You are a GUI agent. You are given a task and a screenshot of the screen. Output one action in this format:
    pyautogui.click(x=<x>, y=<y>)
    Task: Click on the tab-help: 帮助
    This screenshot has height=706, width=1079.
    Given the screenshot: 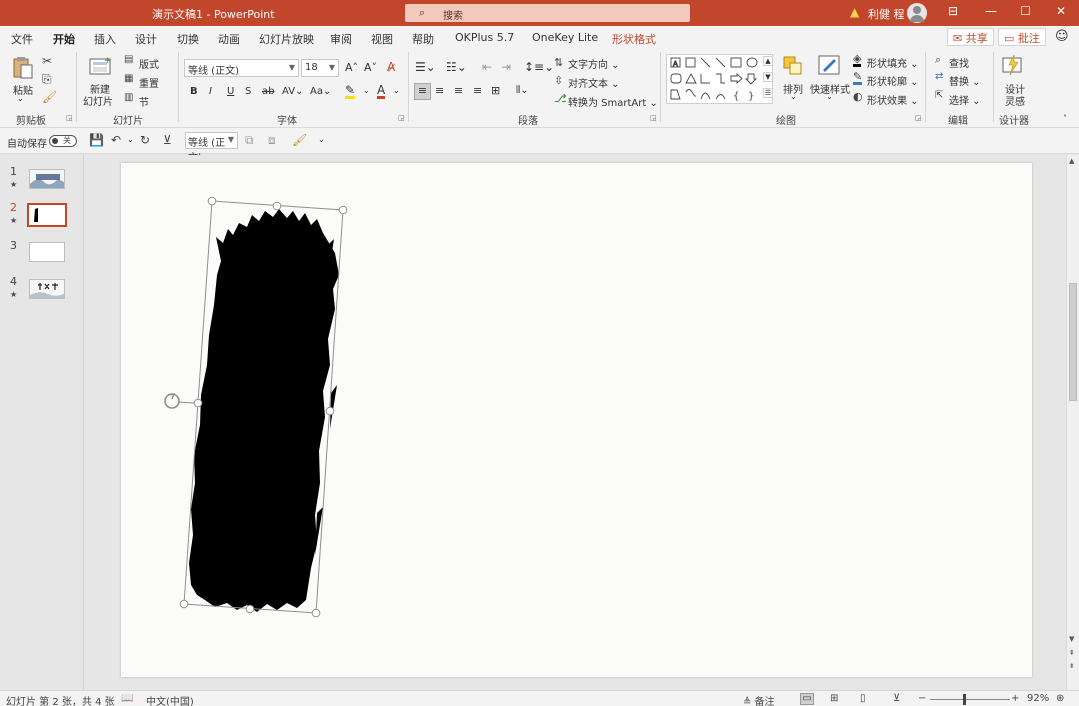 What is the action you would take?
    pyautogui.click(x=423, y=39)
    